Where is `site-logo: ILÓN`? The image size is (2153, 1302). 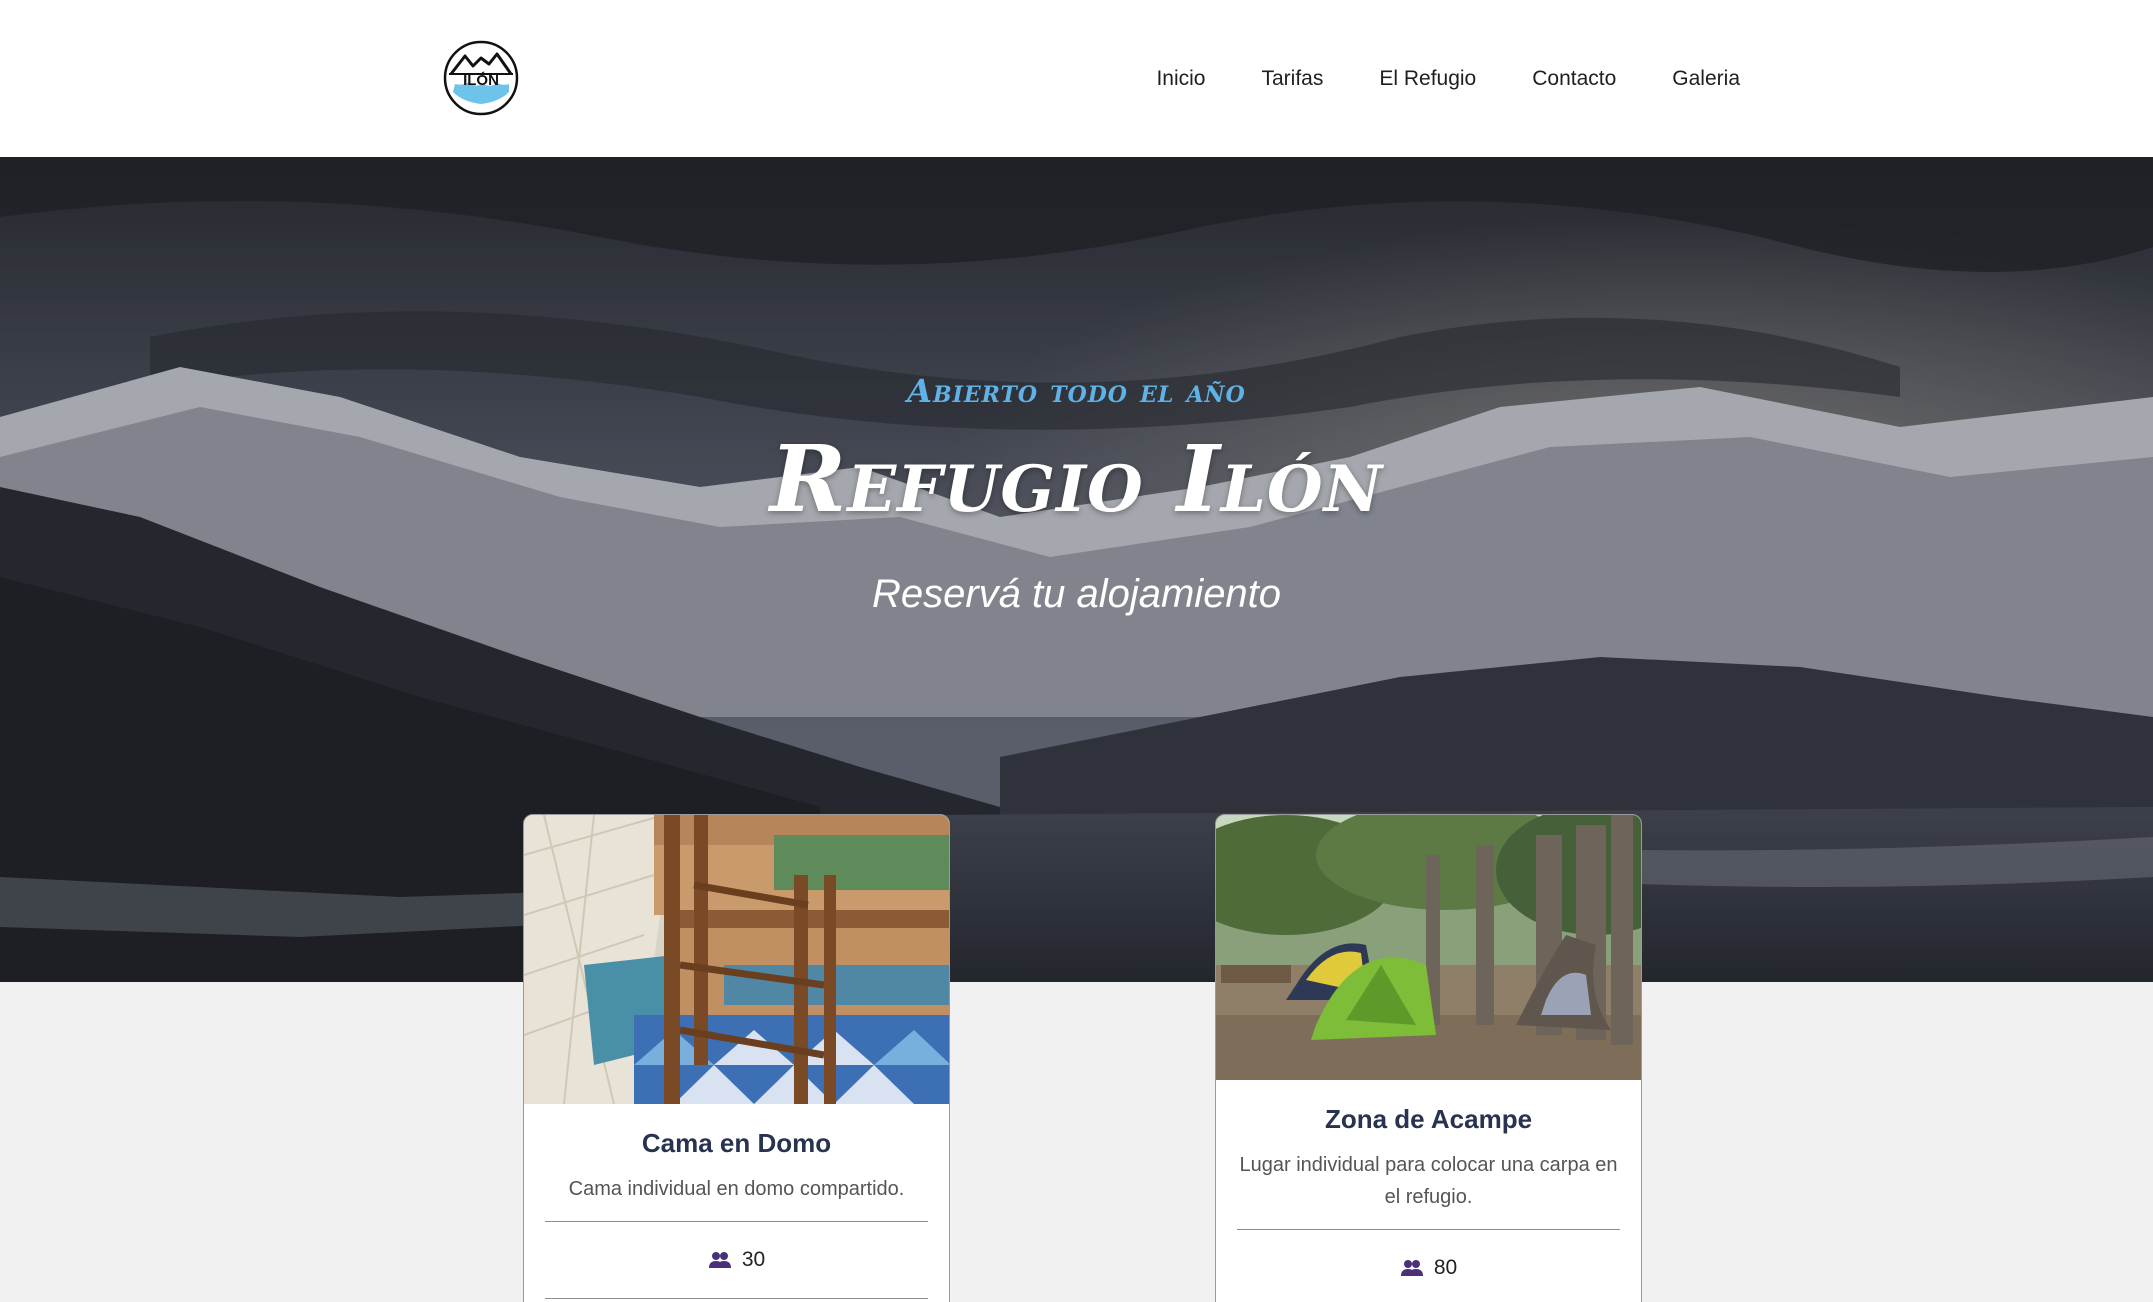 site-logo: ILÓN is located at coordinates (481, 78).